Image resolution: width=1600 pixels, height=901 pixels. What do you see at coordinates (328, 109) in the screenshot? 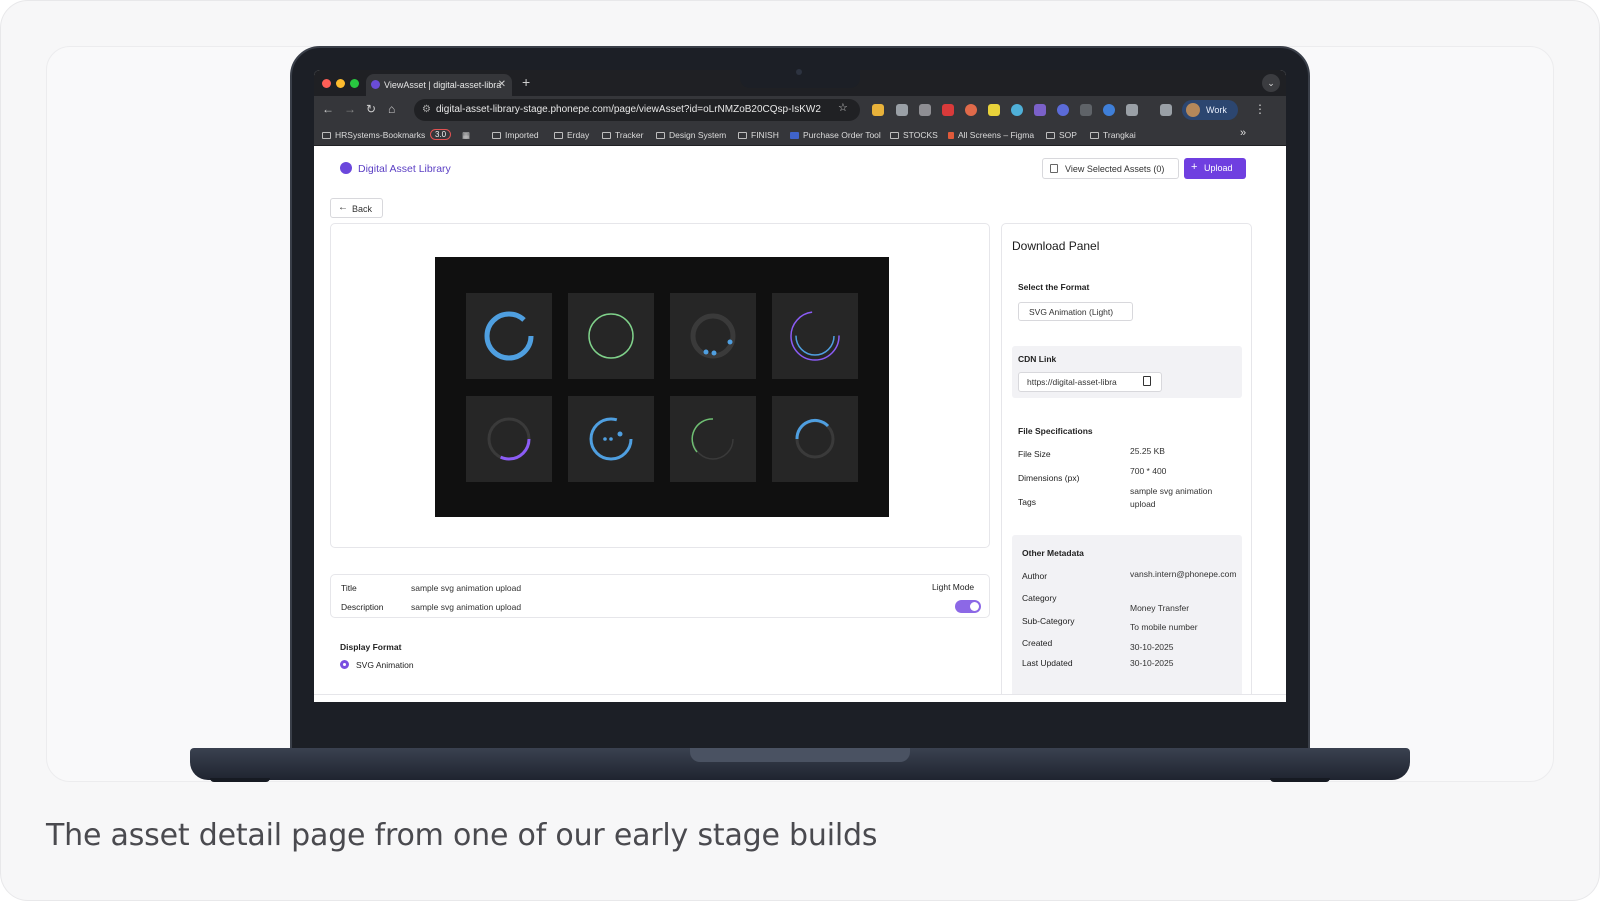
I see `back-arrow-icon: ←` at bounding box center [328, 109].